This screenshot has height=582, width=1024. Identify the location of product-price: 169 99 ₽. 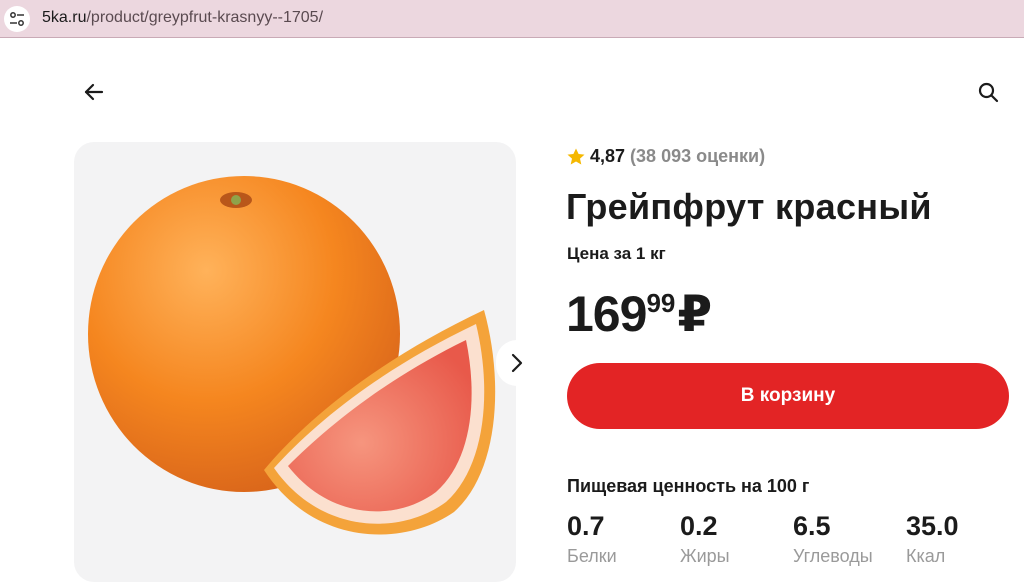
(639, 314).